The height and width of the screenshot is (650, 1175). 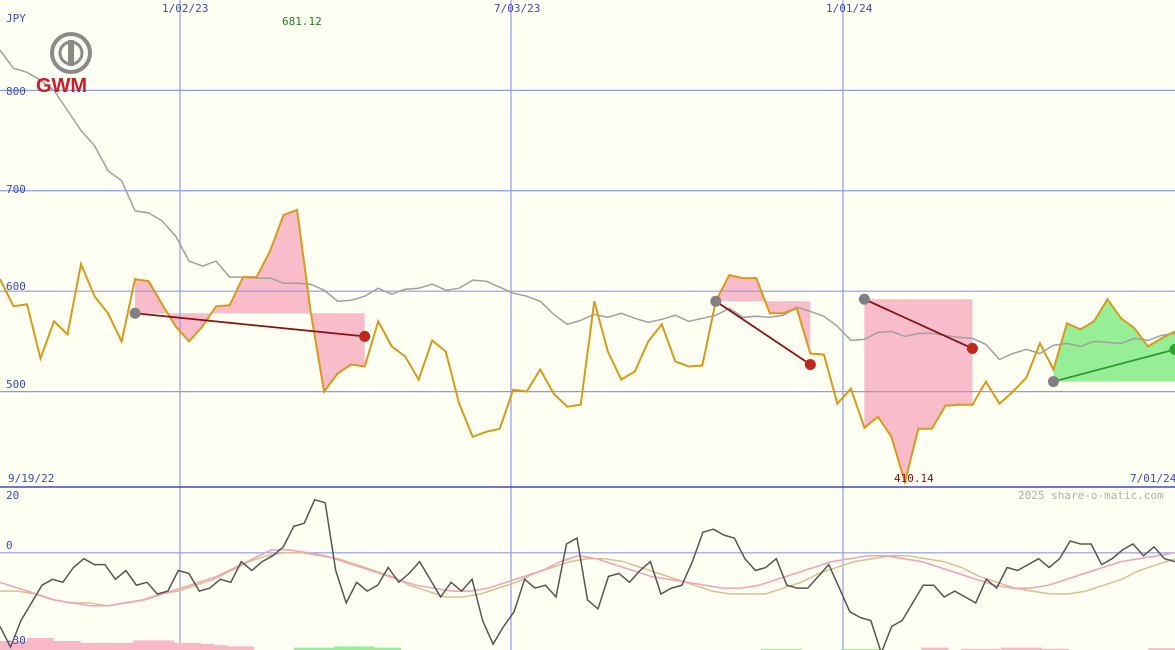 I want to click on x-tick-label-2: 7/03/23, so click(x=517, y=8).